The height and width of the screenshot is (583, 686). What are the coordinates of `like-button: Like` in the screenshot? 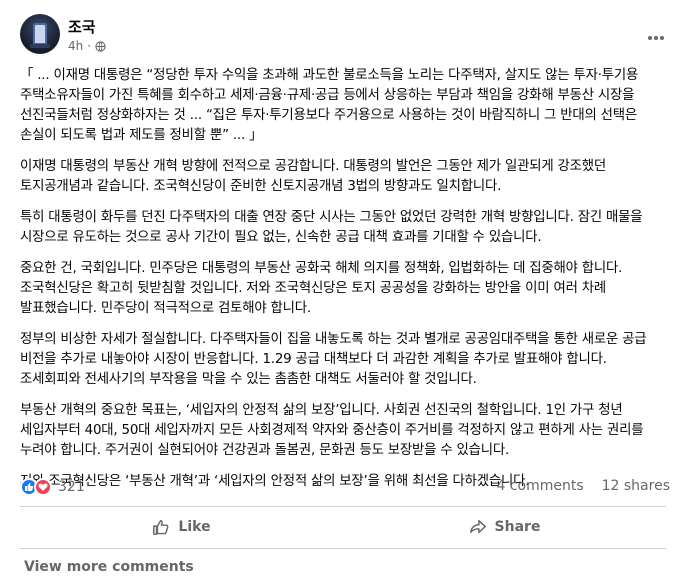 It's located at (181, 527).